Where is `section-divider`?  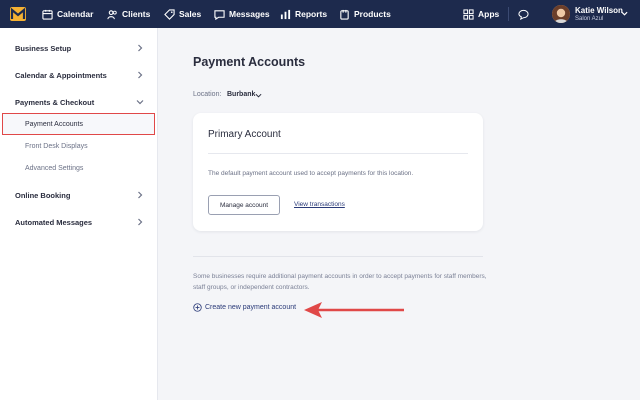 section-divider is located at coordinates (338, 256).